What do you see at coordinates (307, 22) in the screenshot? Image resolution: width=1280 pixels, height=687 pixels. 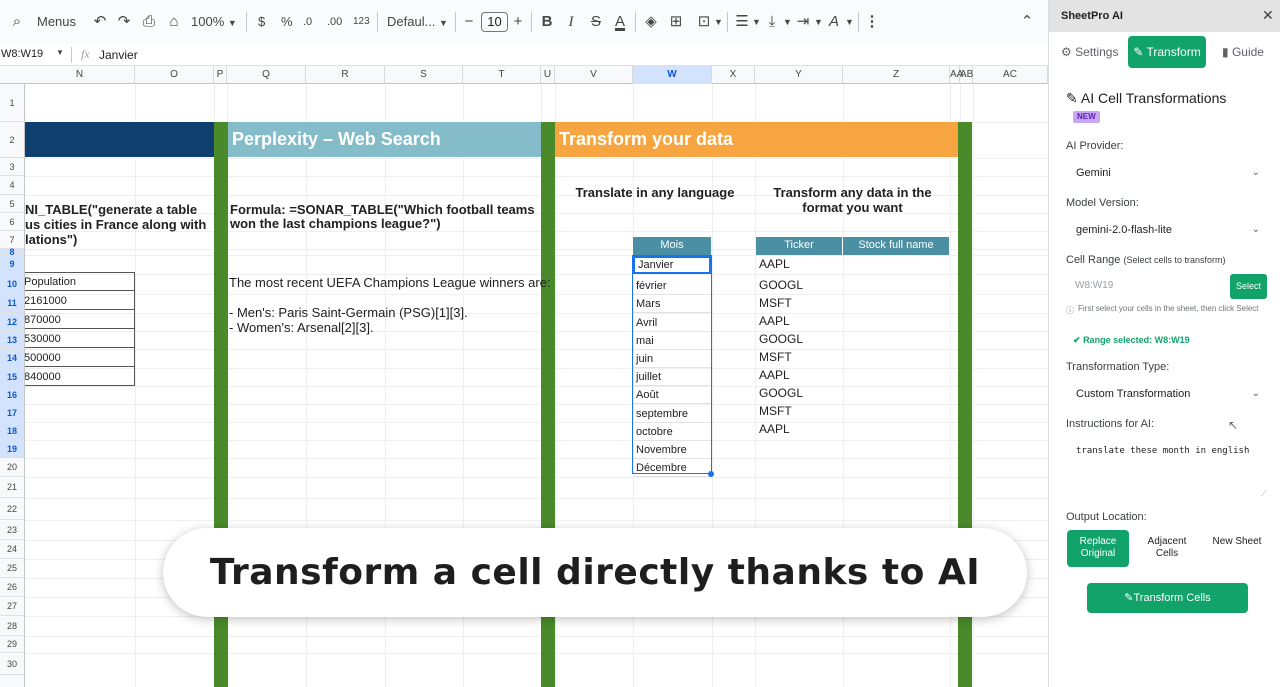 I see `decrease-decimal-button: .0` at bounding box center [307, 22].